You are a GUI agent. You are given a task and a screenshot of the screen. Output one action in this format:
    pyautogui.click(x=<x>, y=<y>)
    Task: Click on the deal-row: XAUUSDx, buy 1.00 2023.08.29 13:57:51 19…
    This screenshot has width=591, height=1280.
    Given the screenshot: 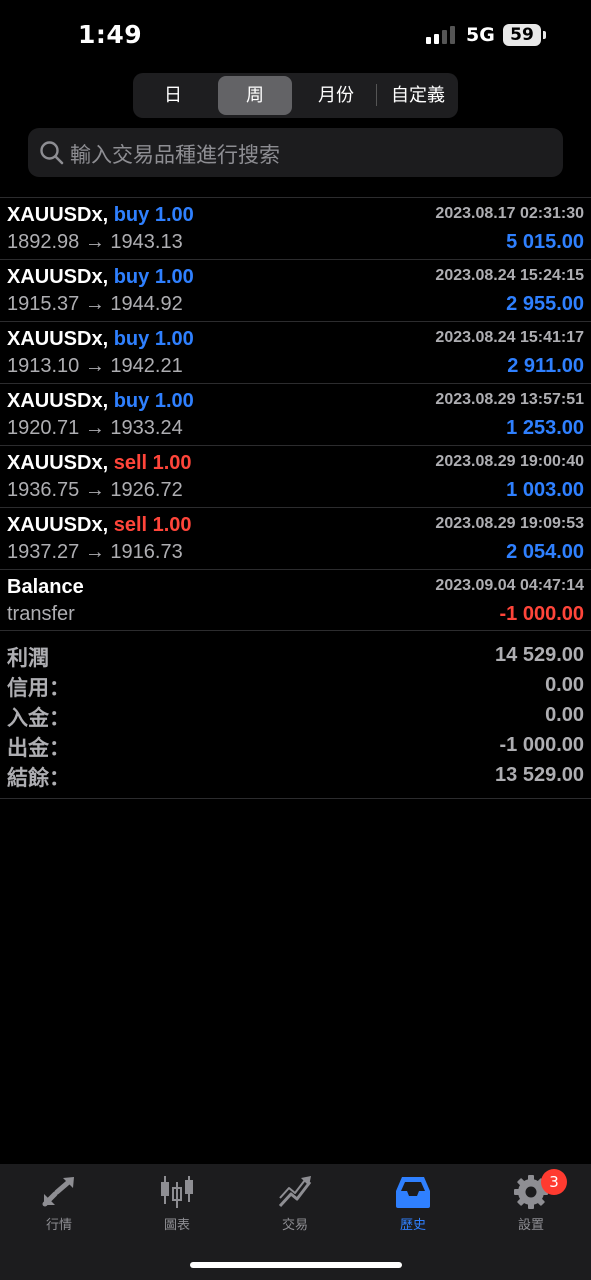 What is the action you would take?
    pyautogui.click(x=295, y=414)
    